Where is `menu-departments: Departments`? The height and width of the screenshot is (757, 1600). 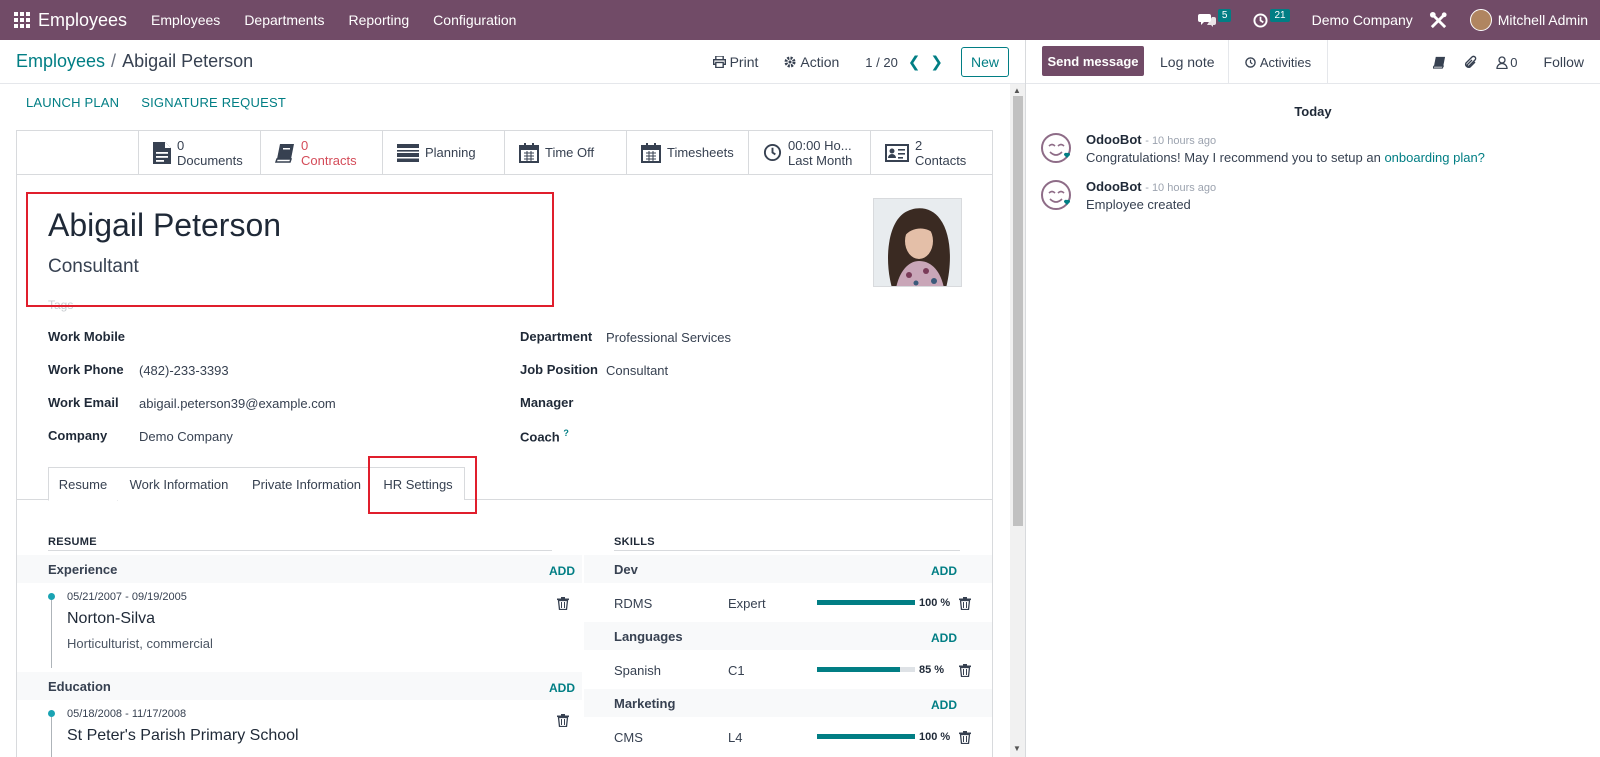
menu-departments: Departments is located at coordinates (284, 20).